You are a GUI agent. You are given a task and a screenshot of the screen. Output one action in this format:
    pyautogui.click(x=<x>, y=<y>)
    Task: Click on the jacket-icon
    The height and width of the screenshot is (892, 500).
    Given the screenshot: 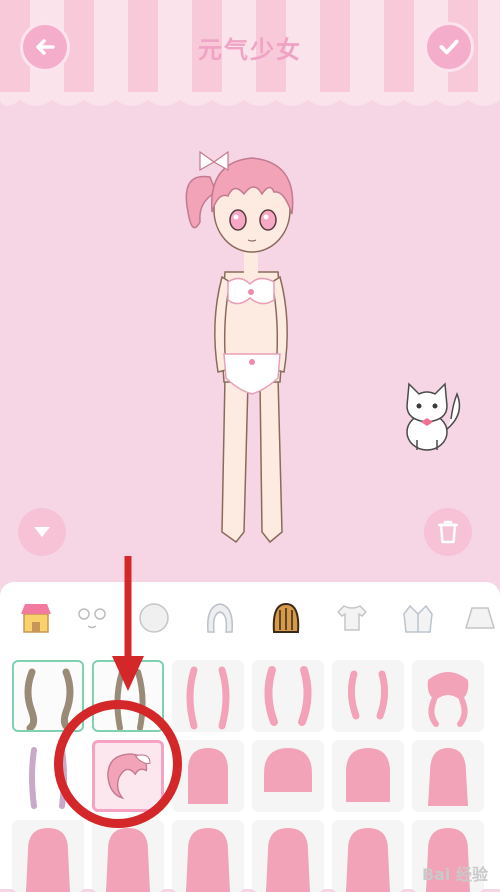 What is the action you would take?
    pyautogui.click(x=418, y=618)
    